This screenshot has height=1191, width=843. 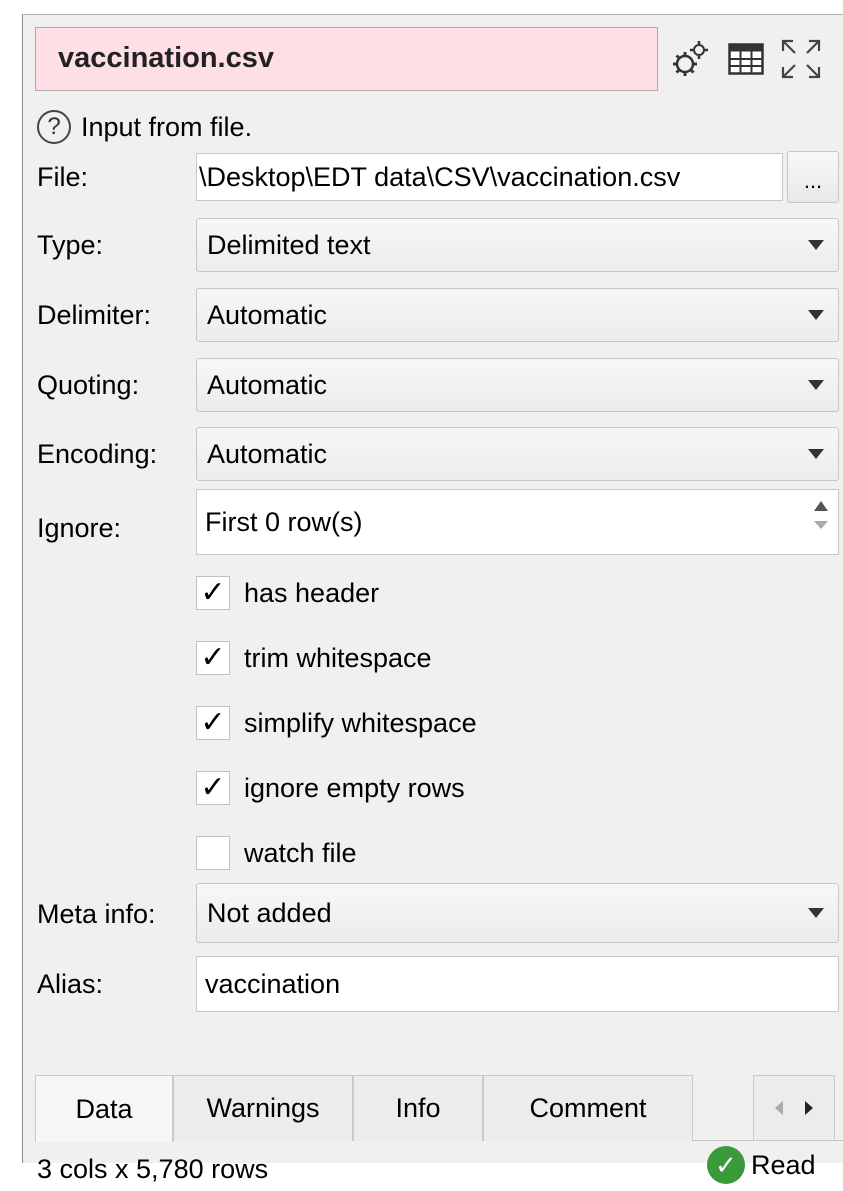 What do you see at coordinates (88, 385) in the screenshot?
I see `quoting-label: Quoting:` at bounding box center [88, 385].